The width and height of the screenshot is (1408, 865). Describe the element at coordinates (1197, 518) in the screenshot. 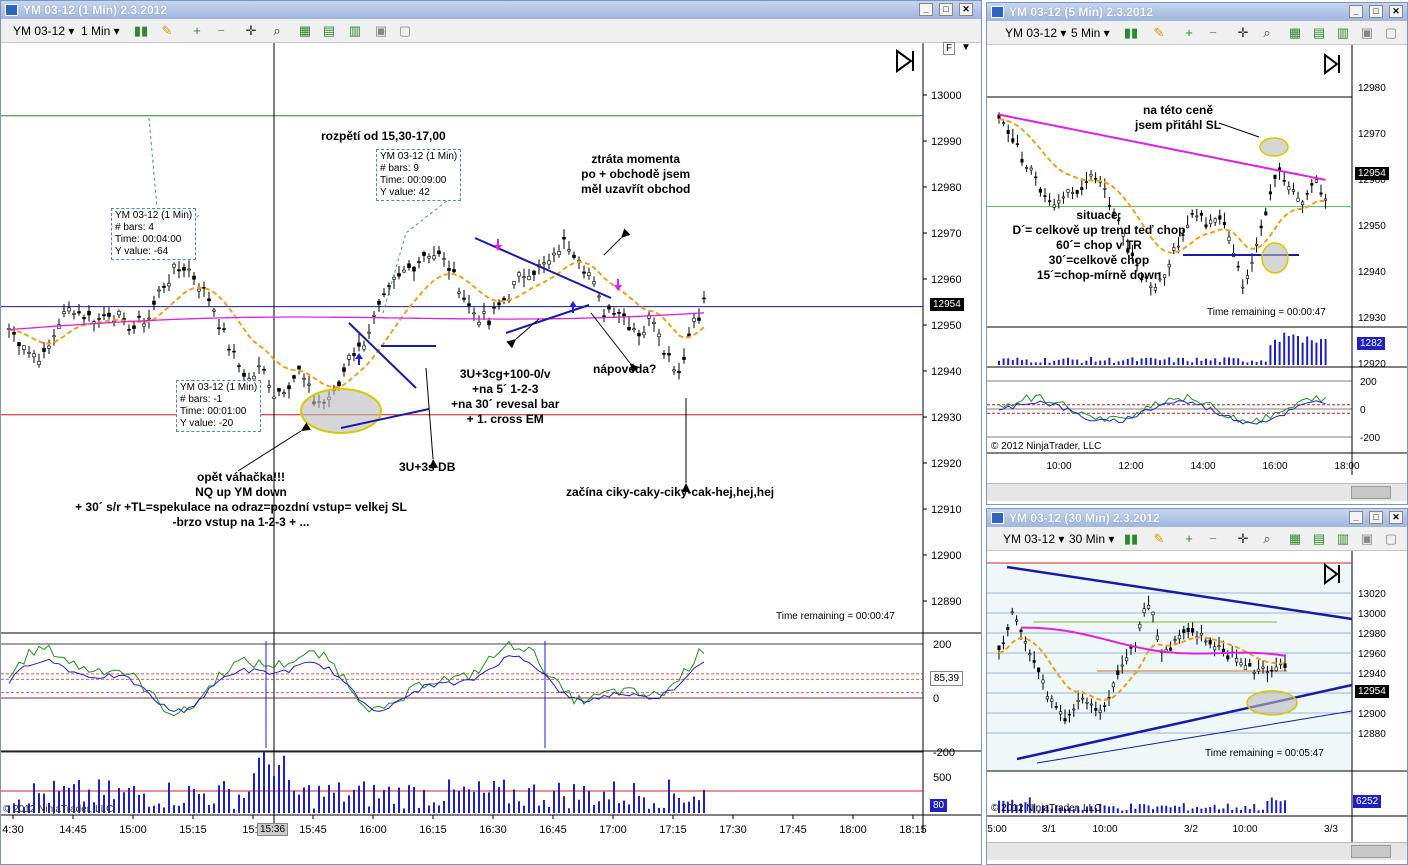

I see `window-titlebar: YM 03-12 (30 Min) 2.3.2012 _ □ ✕` at that location.